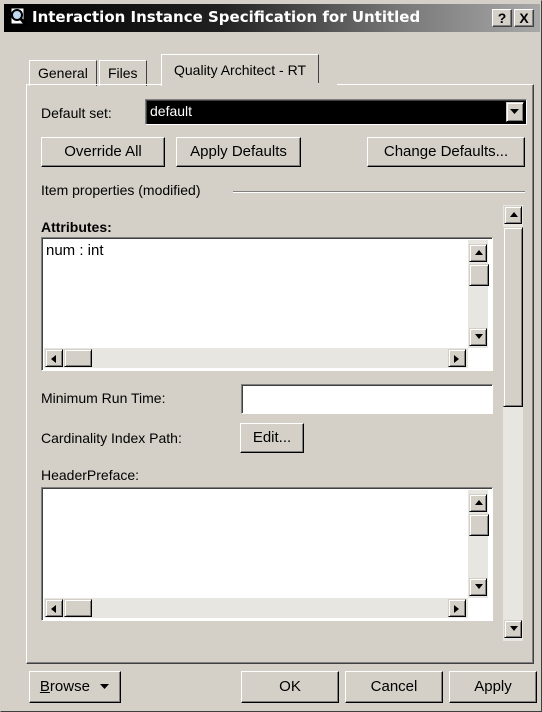 The width and height of the screenshot is (542, 712). I want to click on tab-quality-architect: Quality Architect - RT, so click(240, 70).